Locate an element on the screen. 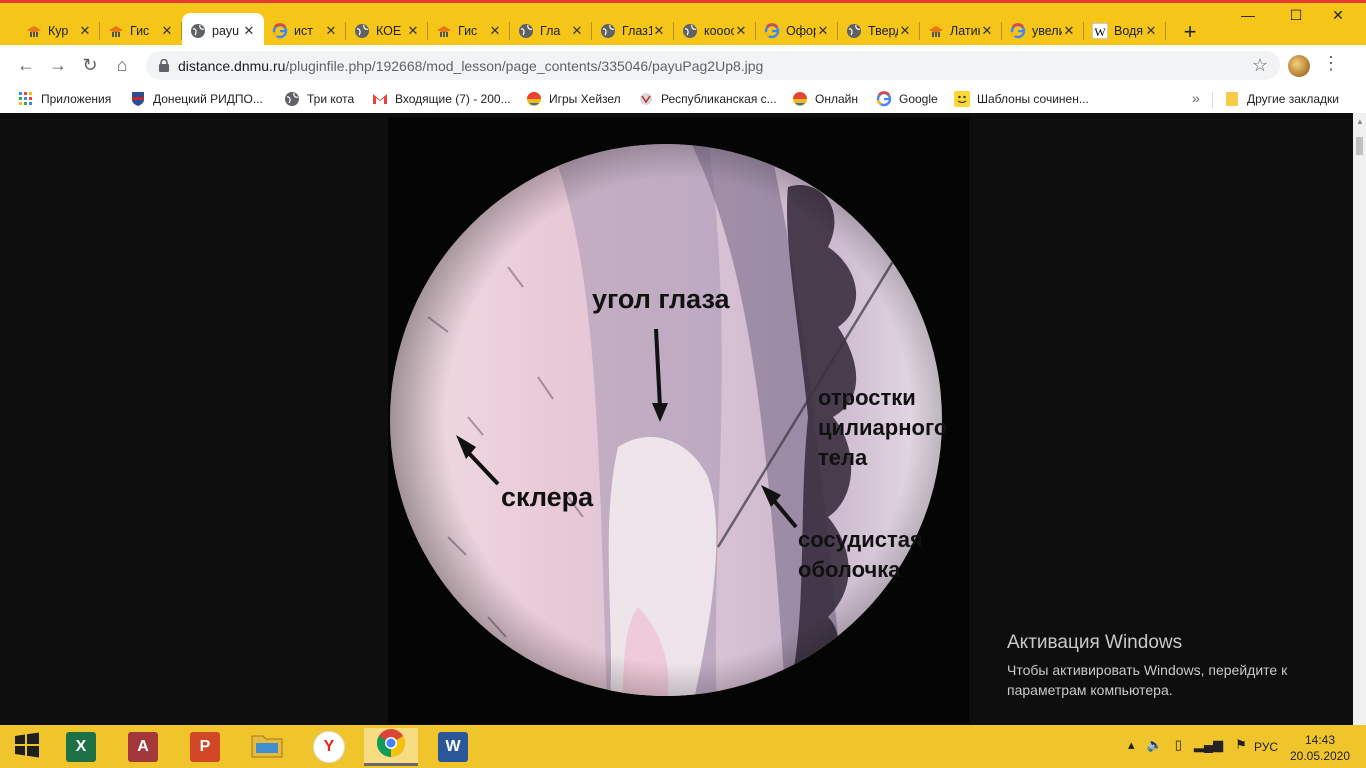 The height and width of the screenshot is (768, 1366). access-icon: A is located at coordinates (143, 747).